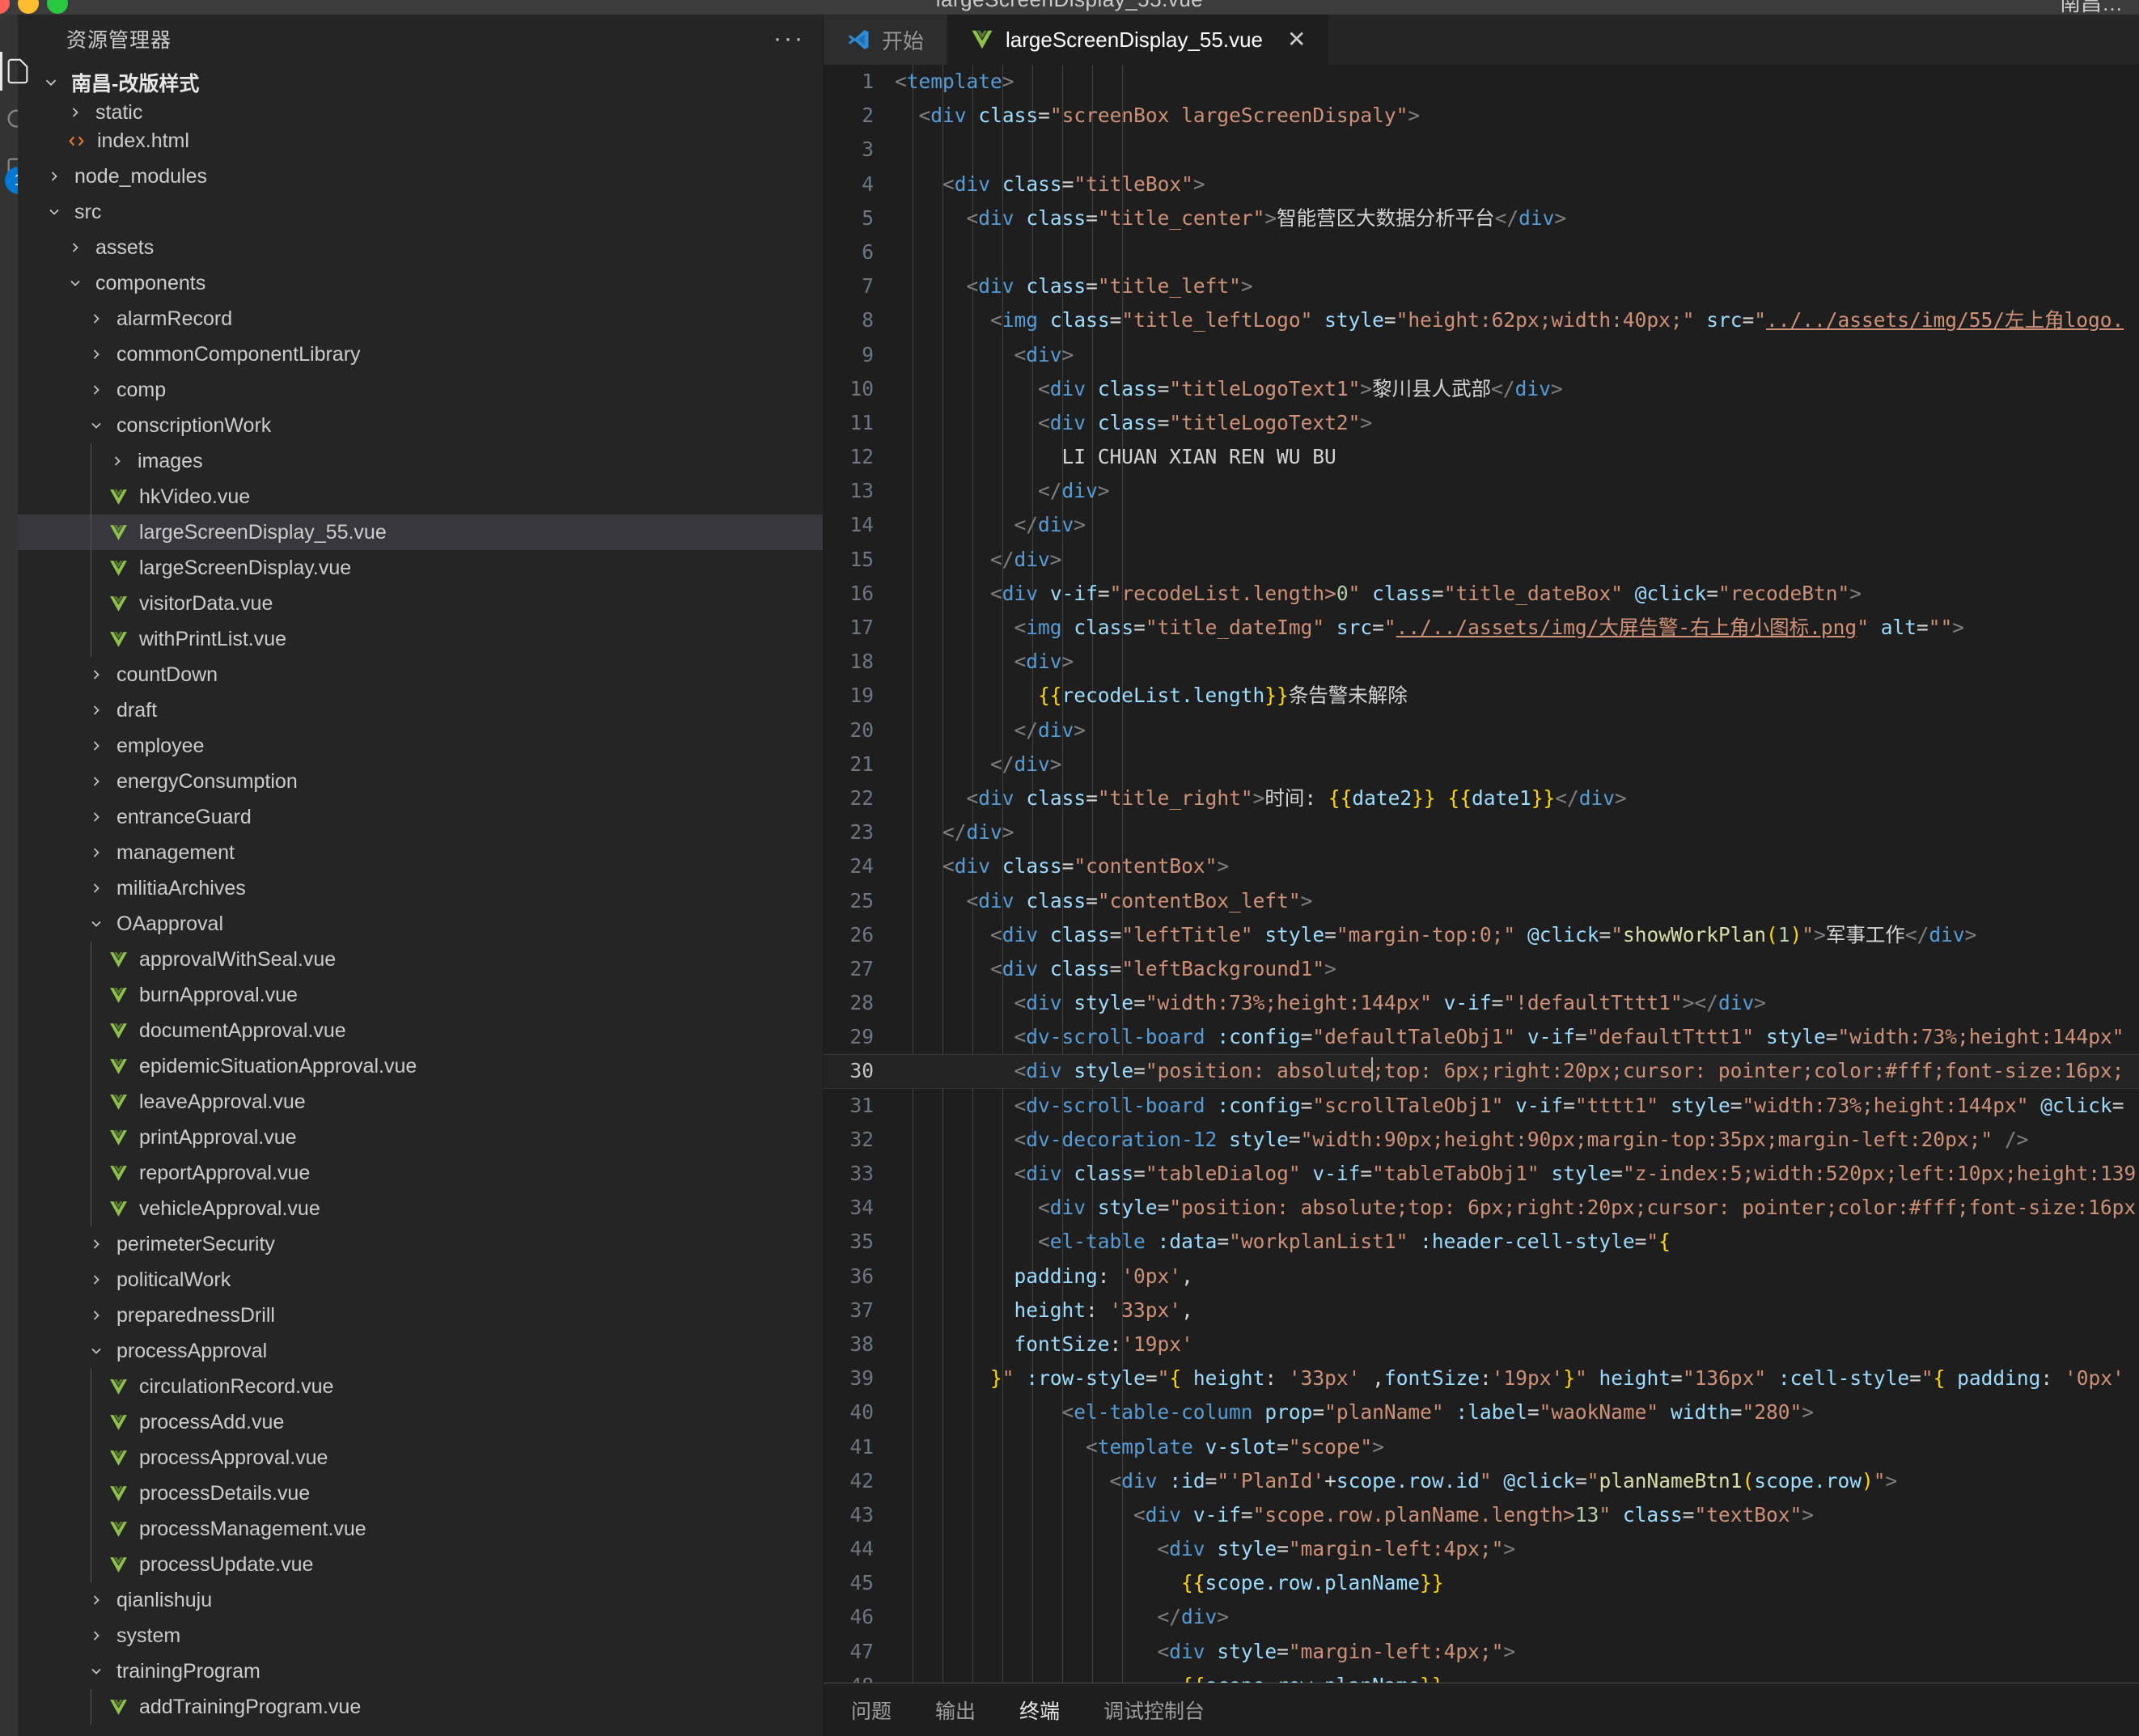  Describe the element at coordinates (955, 1710) in the screenshot. I see `panel-tab: 输出` at that location.